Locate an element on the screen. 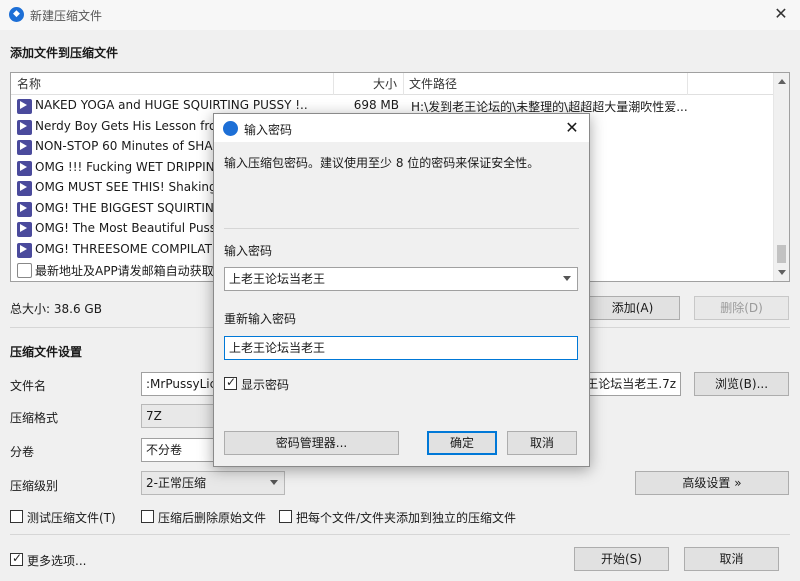 This screenshot has width=800, height=581. scroll-down-icon is located at coordinates (782, 272).